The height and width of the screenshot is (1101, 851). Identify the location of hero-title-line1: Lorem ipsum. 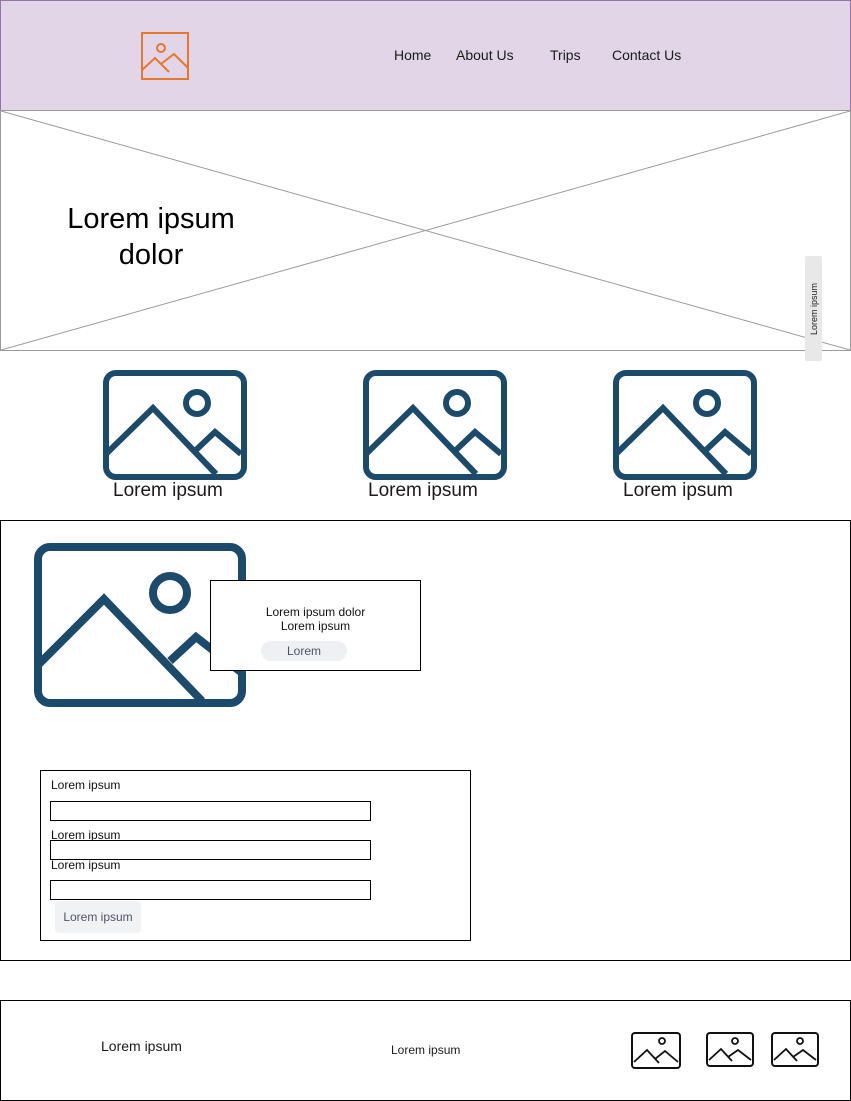
(151, 219).